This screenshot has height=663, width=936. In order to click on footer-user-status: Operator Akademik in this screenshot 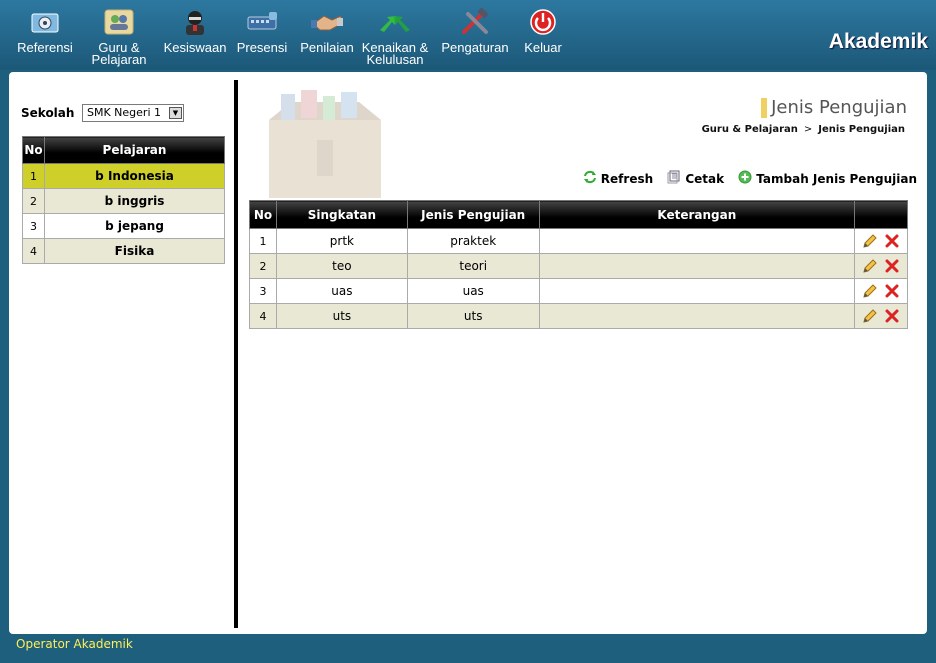, I will do `click(74, 644)`.